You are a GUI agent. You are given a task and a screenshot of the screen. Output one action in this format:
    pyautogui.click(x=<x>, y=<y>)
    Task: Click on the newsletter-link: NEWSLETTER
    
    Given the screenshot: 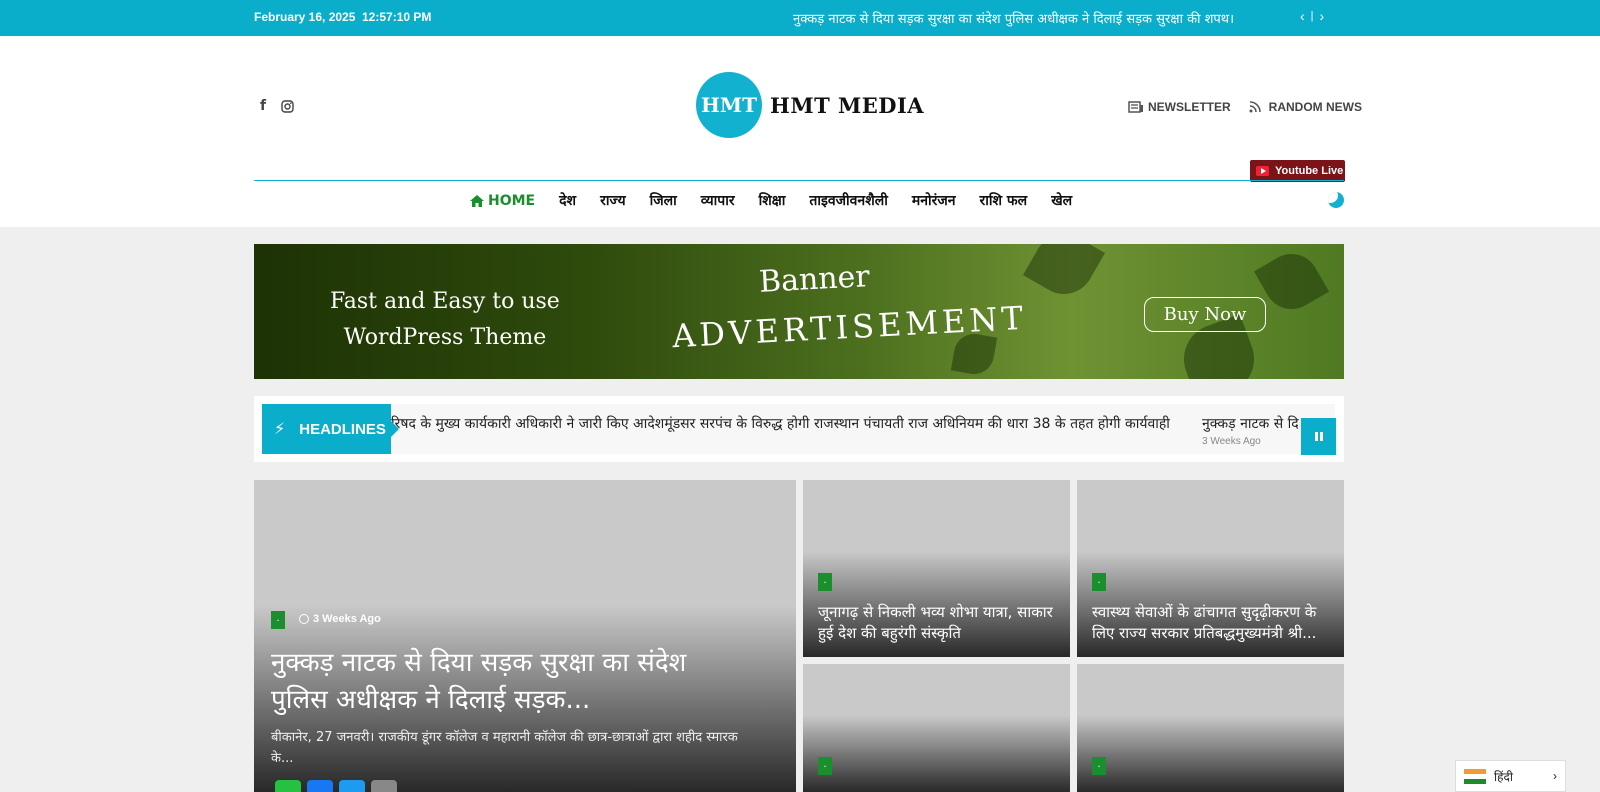 What is the action you would take?
    pyautogui.click(x=1179, y=107)
    